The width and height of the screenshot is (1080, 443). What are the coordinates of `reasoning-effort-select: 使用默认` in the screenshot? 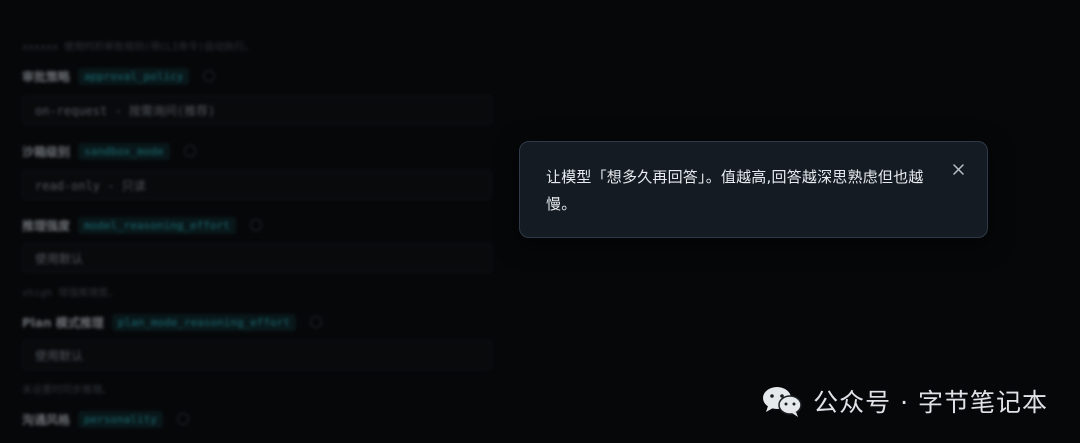 It's located at (257, 258).